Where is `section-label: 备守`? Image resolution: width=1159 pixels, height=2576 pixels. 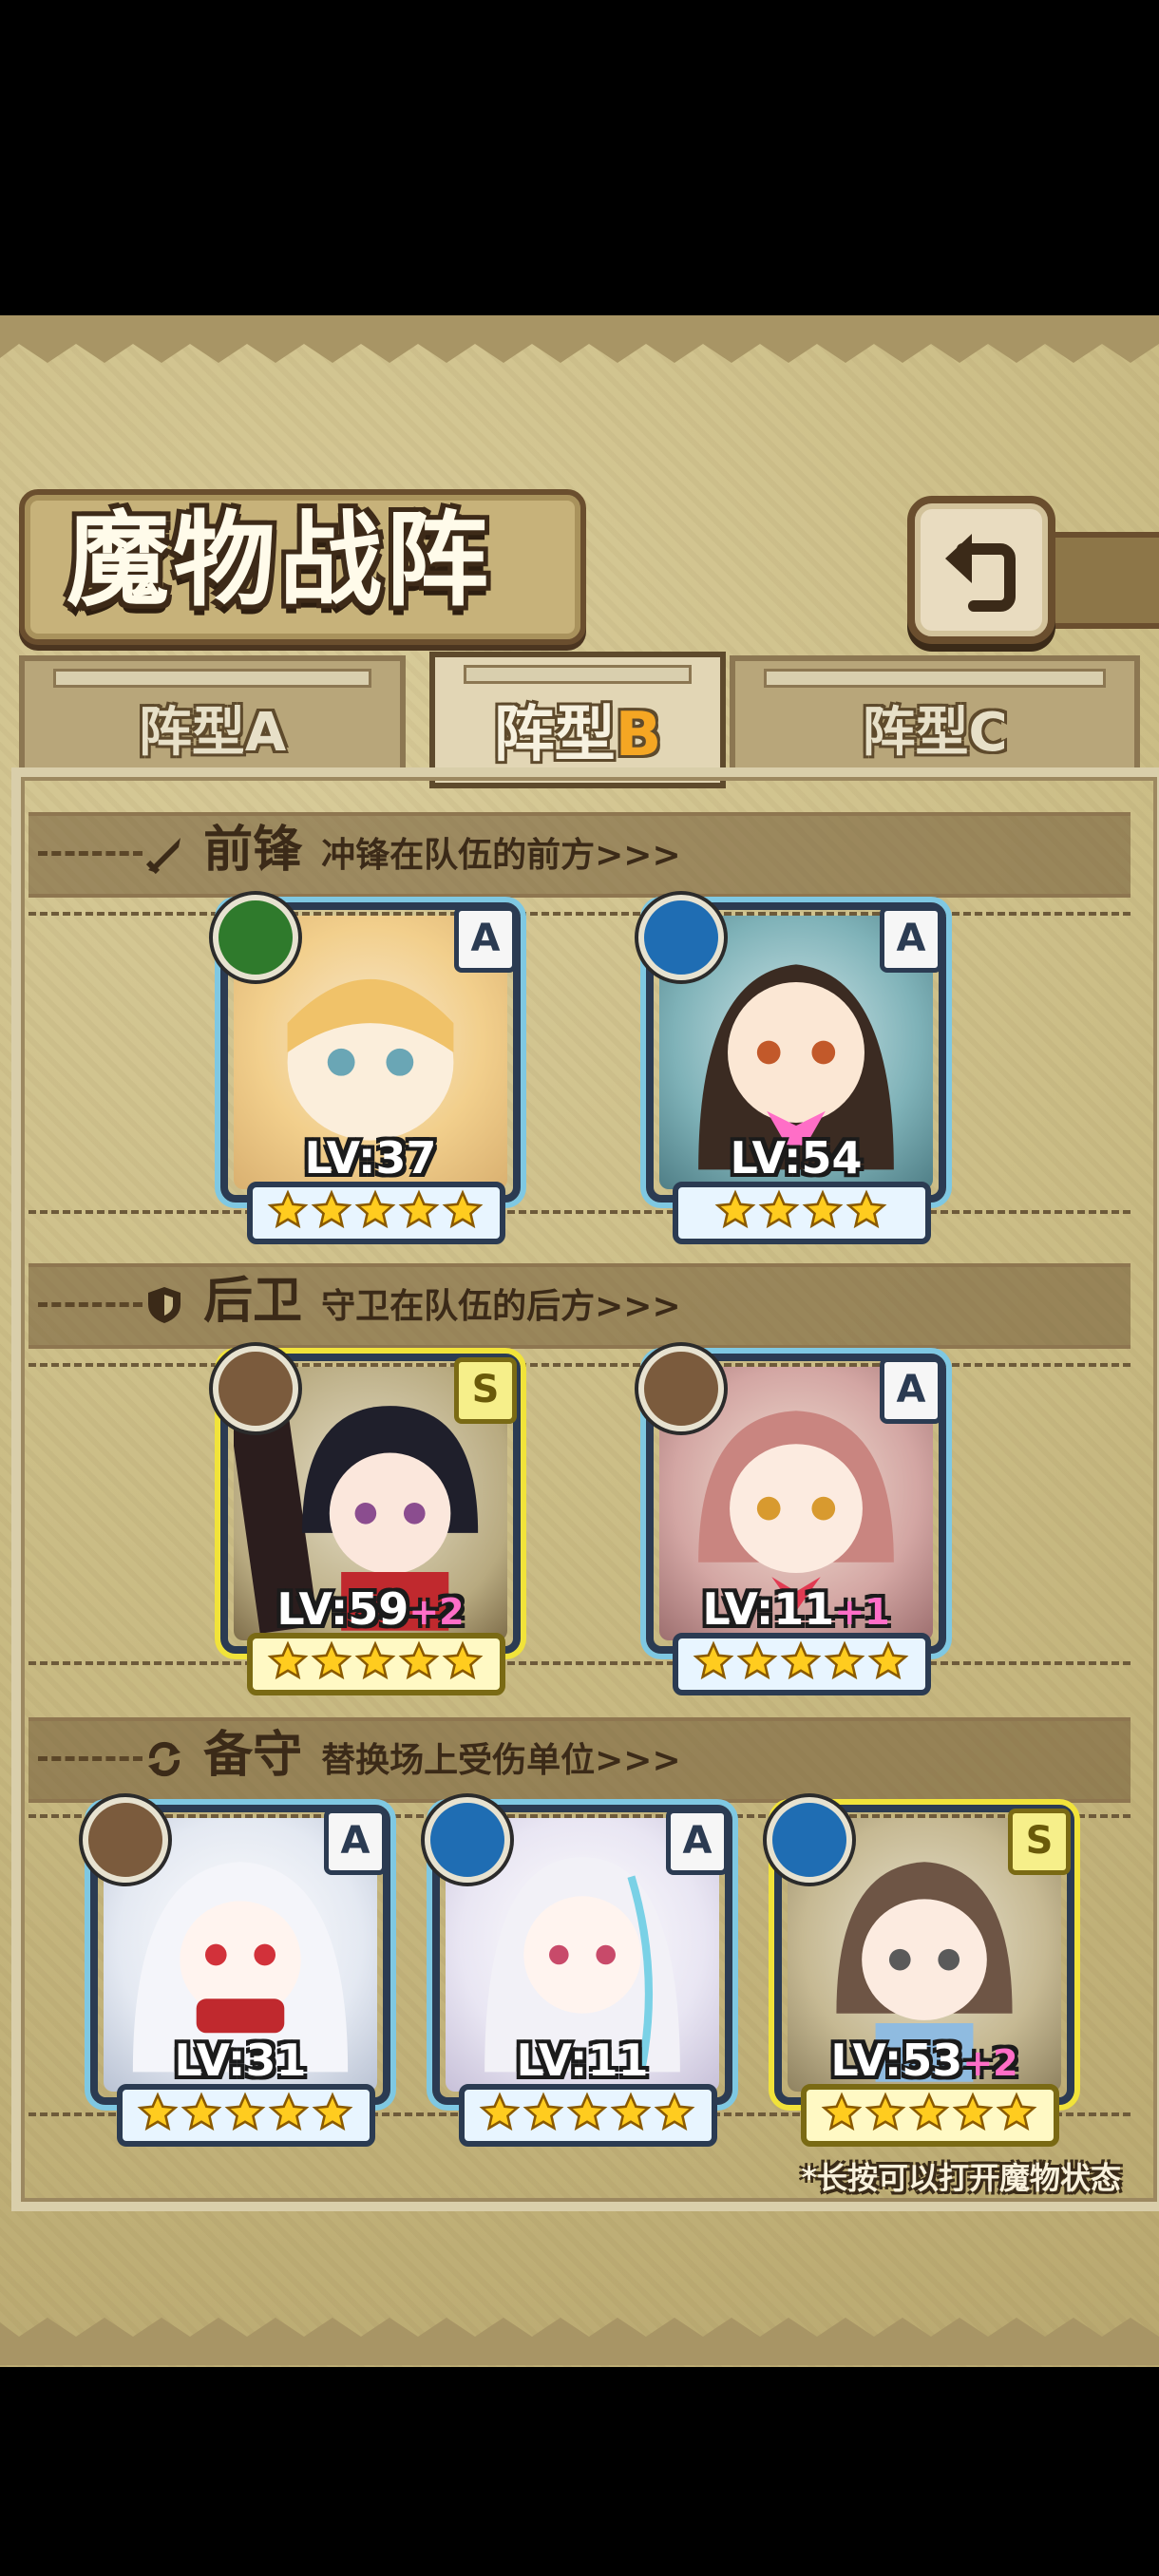
section-label: 备守 is located at coordinates (253, 1755).